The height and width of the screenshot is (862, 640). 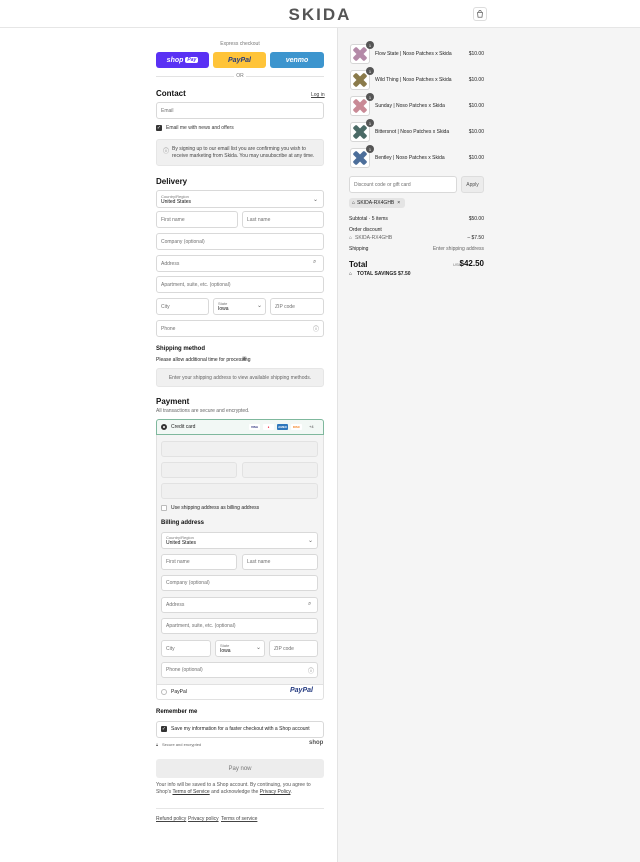 What do you see at coordinates (239, 626) in the screenshot?
I see `billing-apartment-field: Apartment, suite, etc. (optional)` at bounding box center [239, 626].